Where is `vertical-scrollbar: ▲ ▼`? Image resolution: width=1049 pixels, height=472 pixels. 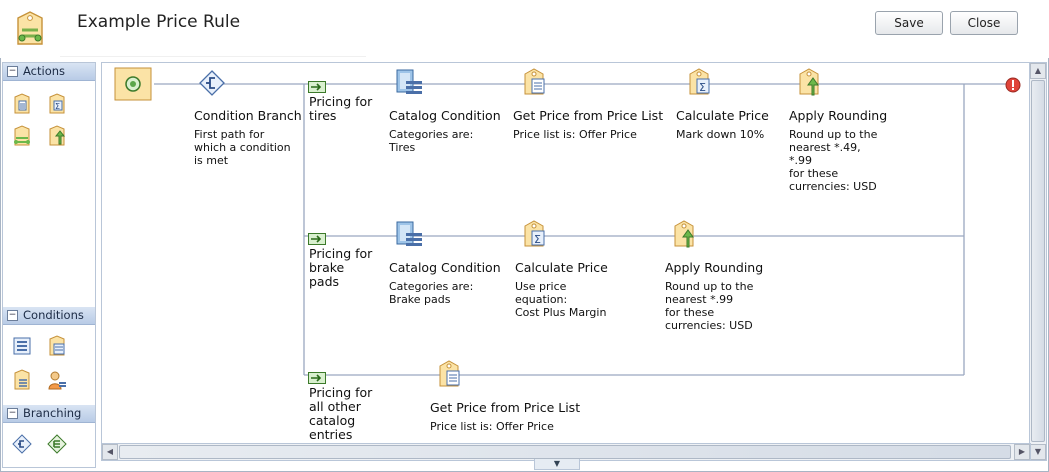
vertical-scrollbar: ▲ ▼ is located at coordinates (1038, 261).